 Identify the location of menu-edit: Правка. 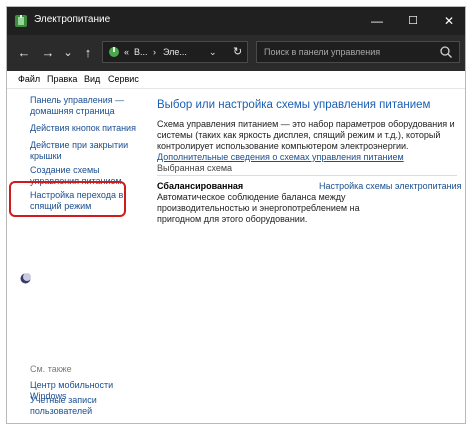
(62, 79).